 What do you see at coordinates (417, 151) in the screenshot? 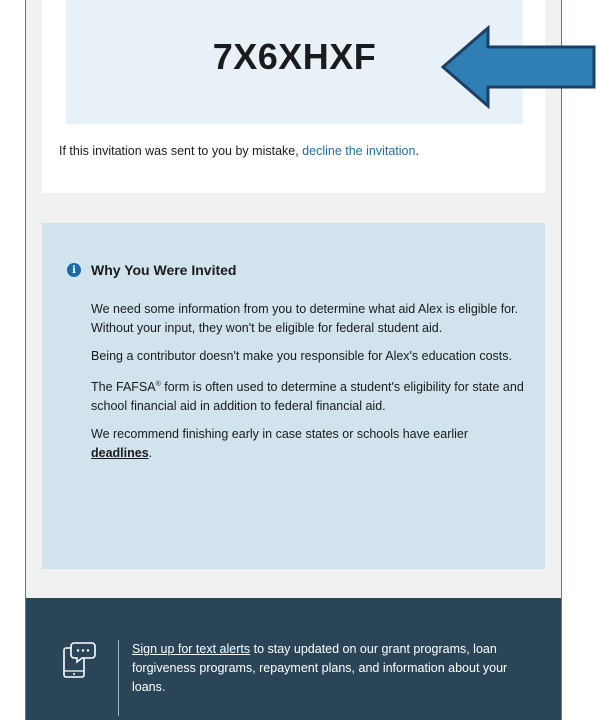
I see `mistake-notice-period: .` at bounding box center [417, 151].